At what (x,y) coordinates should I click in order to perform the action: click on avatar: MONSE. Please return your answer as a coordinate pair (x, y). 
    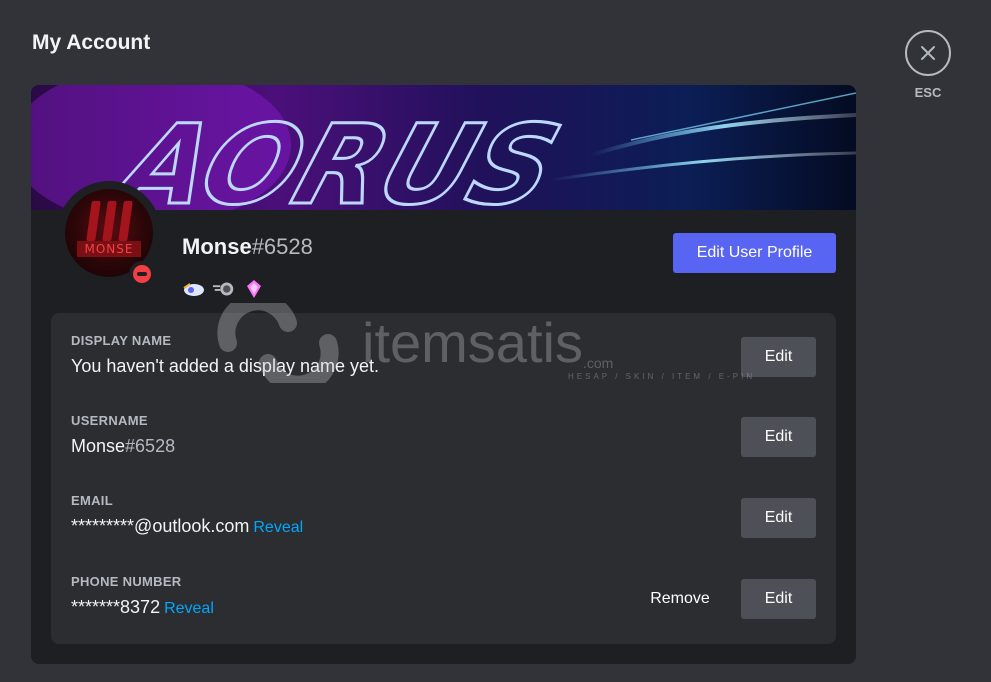
    Looking at the image, I should click on (109, 234).